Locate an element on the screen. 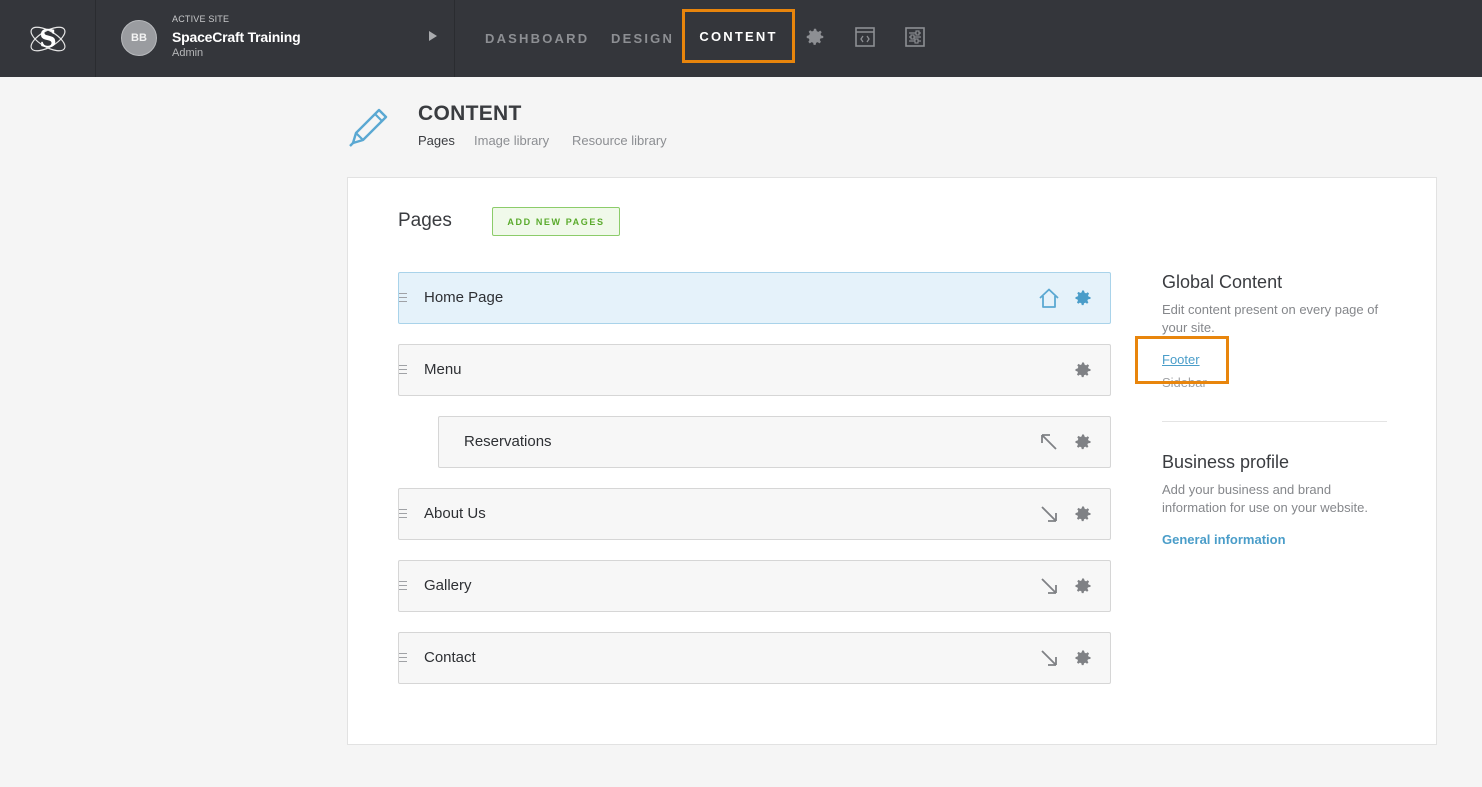  divider is located at coordinates (1274, 421).